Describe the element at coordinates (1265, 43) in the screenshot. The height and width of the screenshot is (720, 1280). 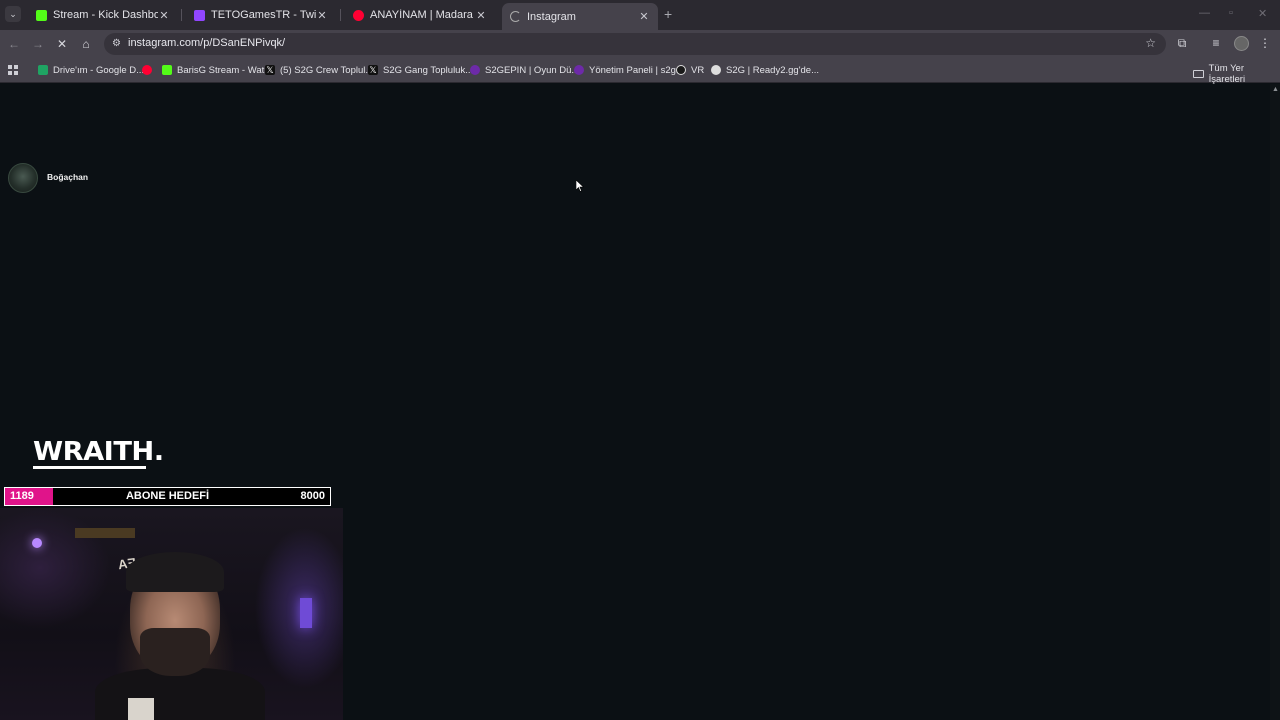
I see `menu-icon: ⋮` at that location.